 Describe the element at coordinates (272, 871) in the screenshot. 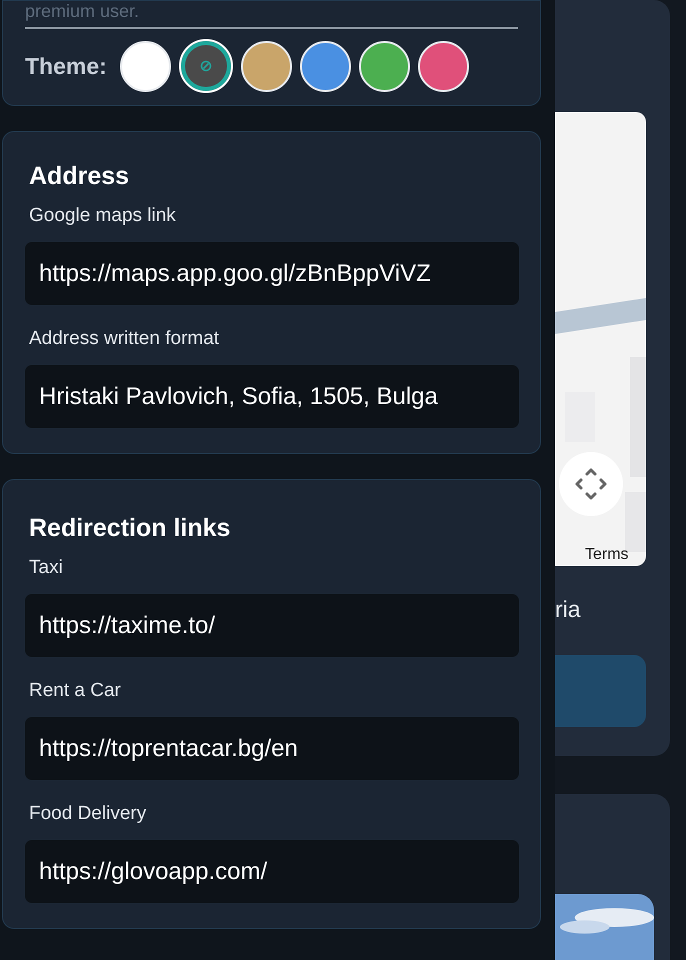

I see `input-field: https://glovoapp.com/` at that location.